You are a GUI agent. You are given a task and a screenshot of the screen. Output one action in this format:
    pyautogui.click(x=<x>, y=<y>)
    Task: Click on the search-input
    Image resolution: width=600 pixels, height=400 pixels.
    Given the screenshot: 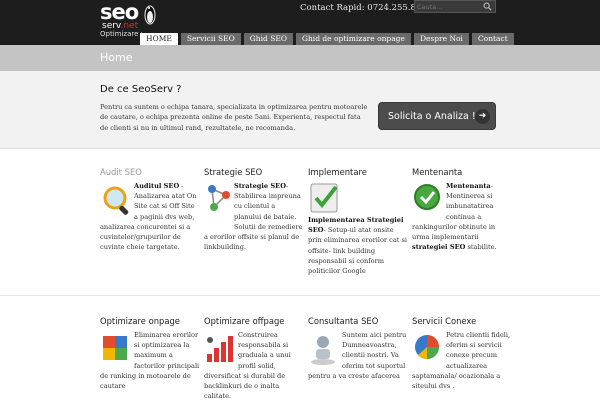 What is the action you would take?
    pyautogui.click(x=449, y=7)
    